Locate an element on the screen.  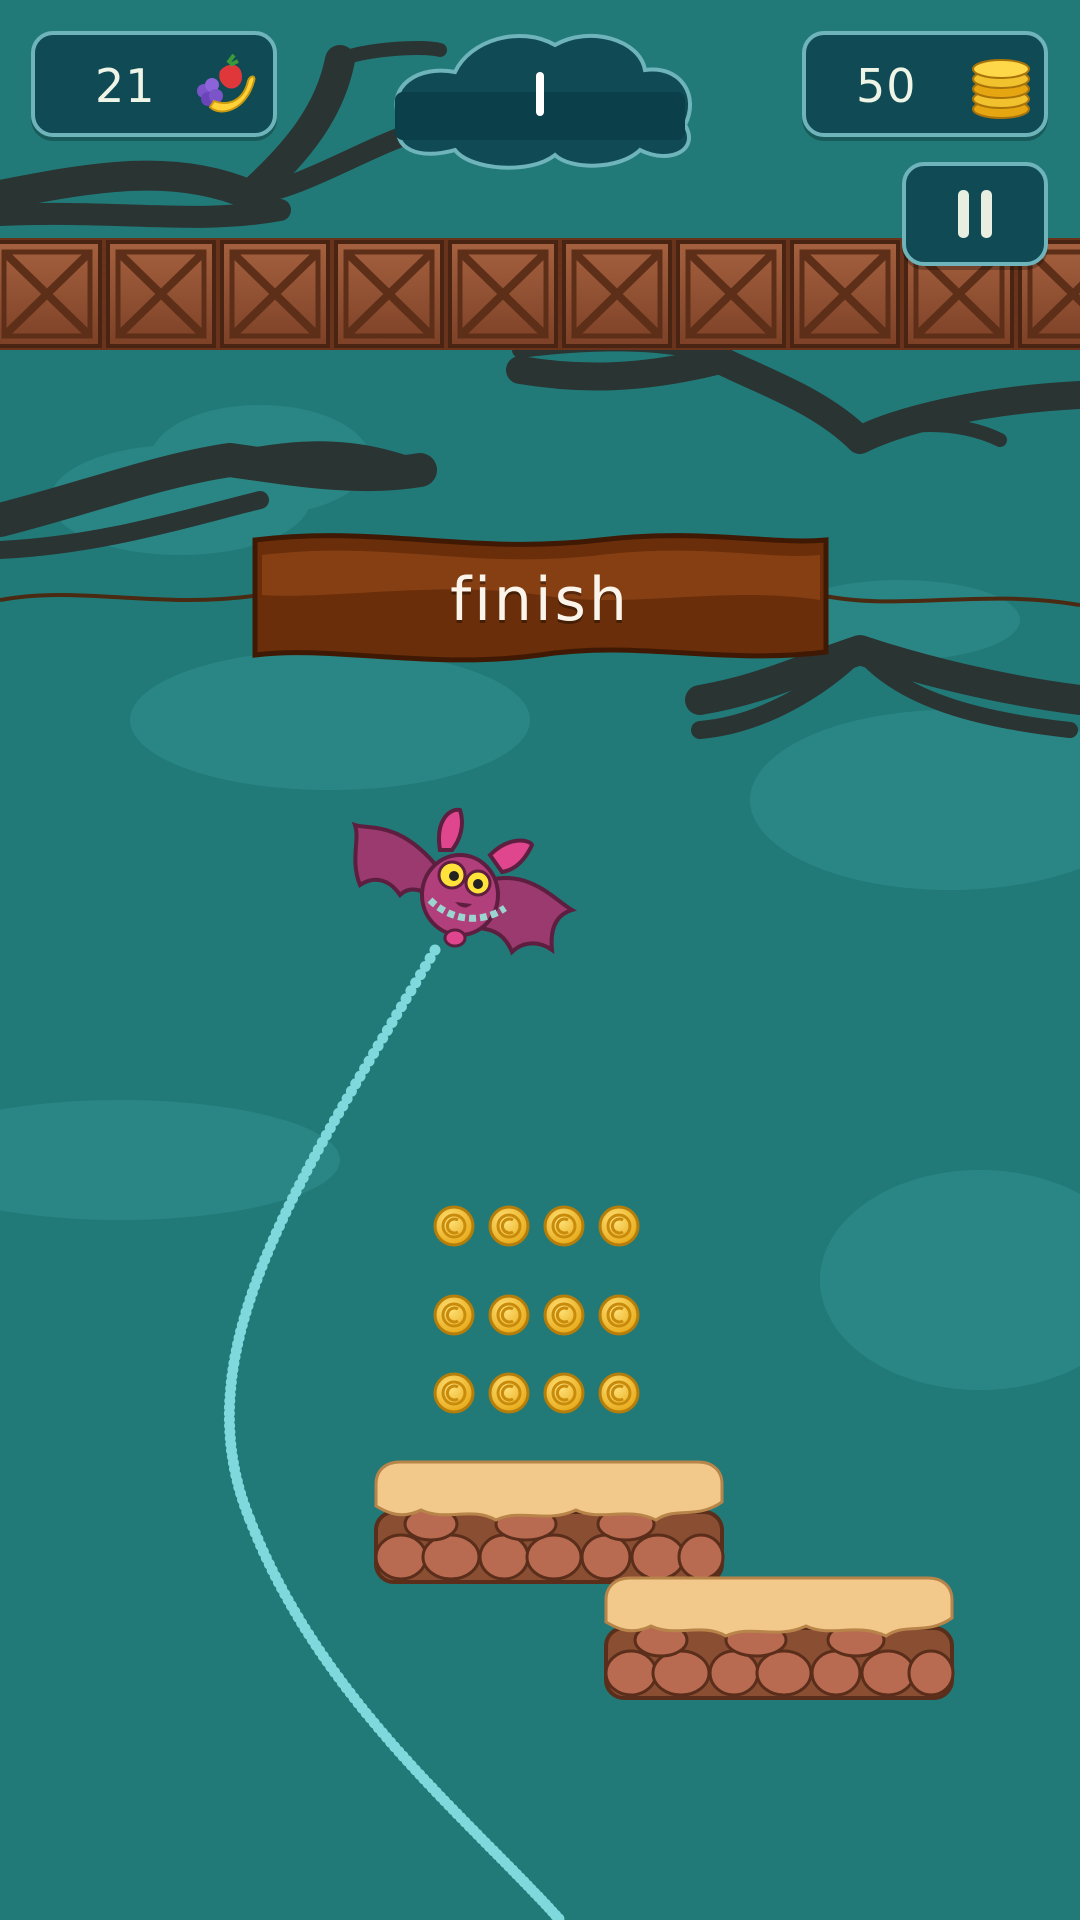
coin-count: 50 is located at coordinates (886, 86).